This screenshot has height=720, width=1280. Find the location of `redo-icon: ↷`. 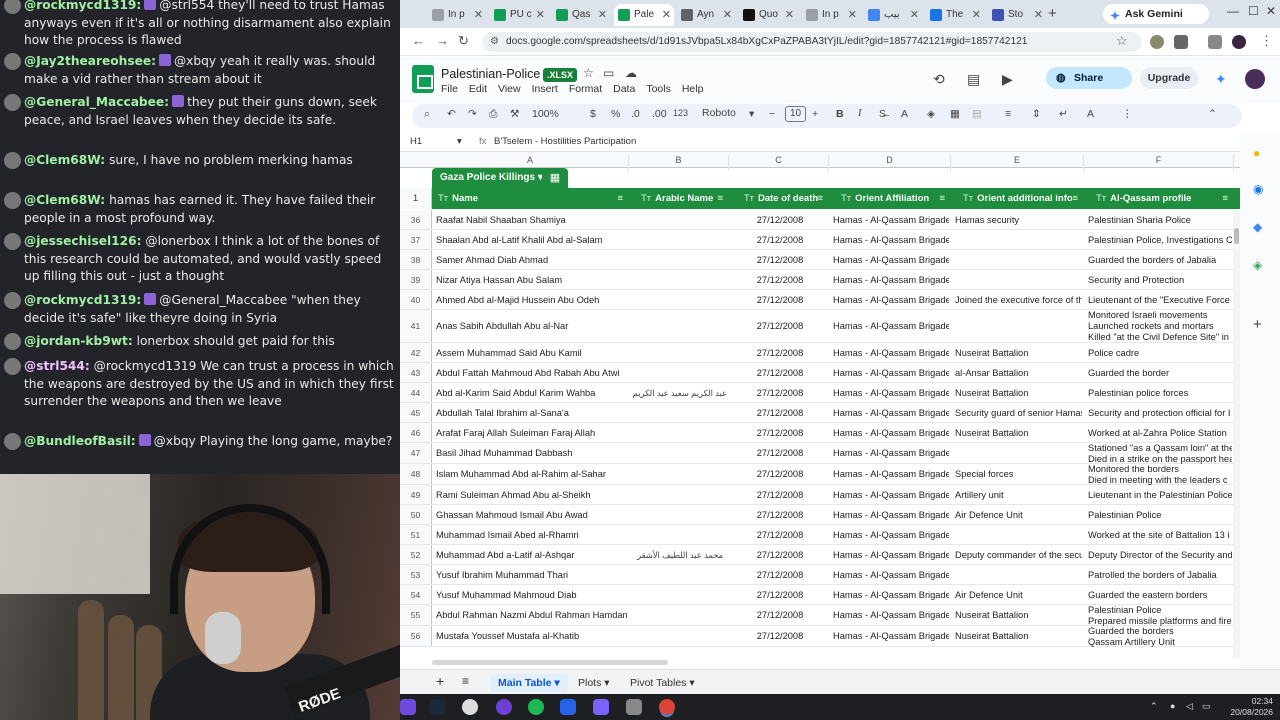

redo-icon: ↷ is located at coordinates (472, 114).